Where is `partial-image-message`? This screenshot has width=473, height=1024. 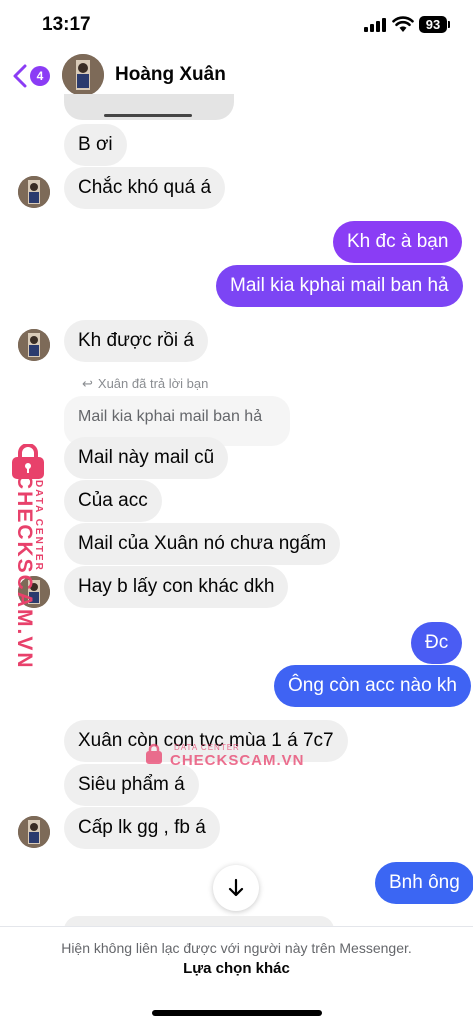 partial-image-message is located at coordinates (149, 107).